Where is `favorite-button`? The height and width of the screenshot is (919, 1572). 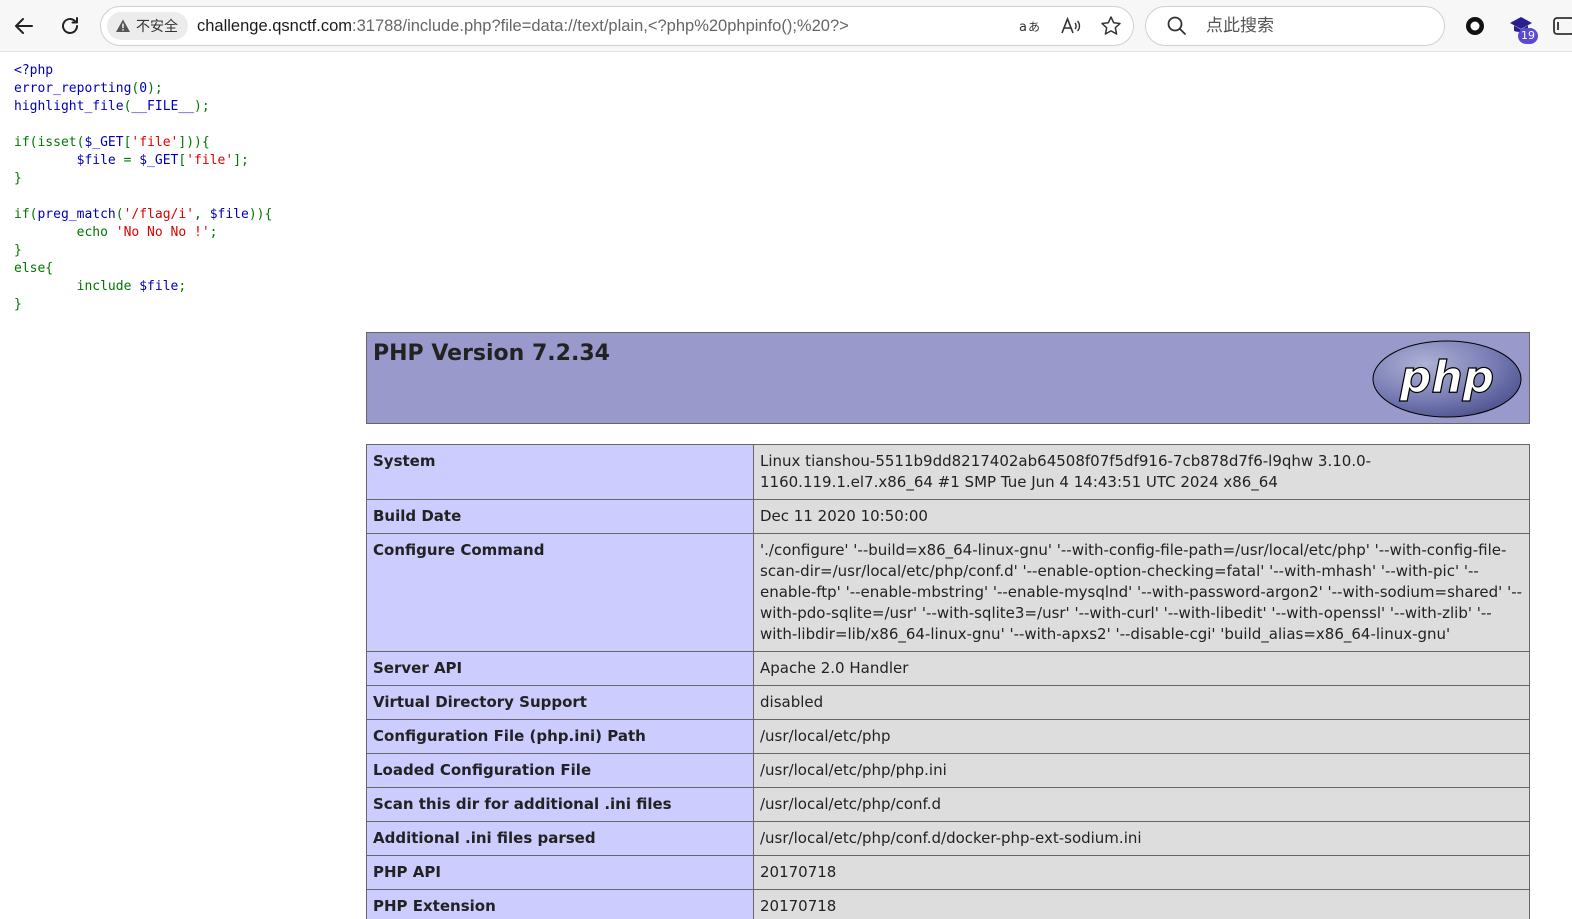 favorite-button is located at coordinates (1111, 26).